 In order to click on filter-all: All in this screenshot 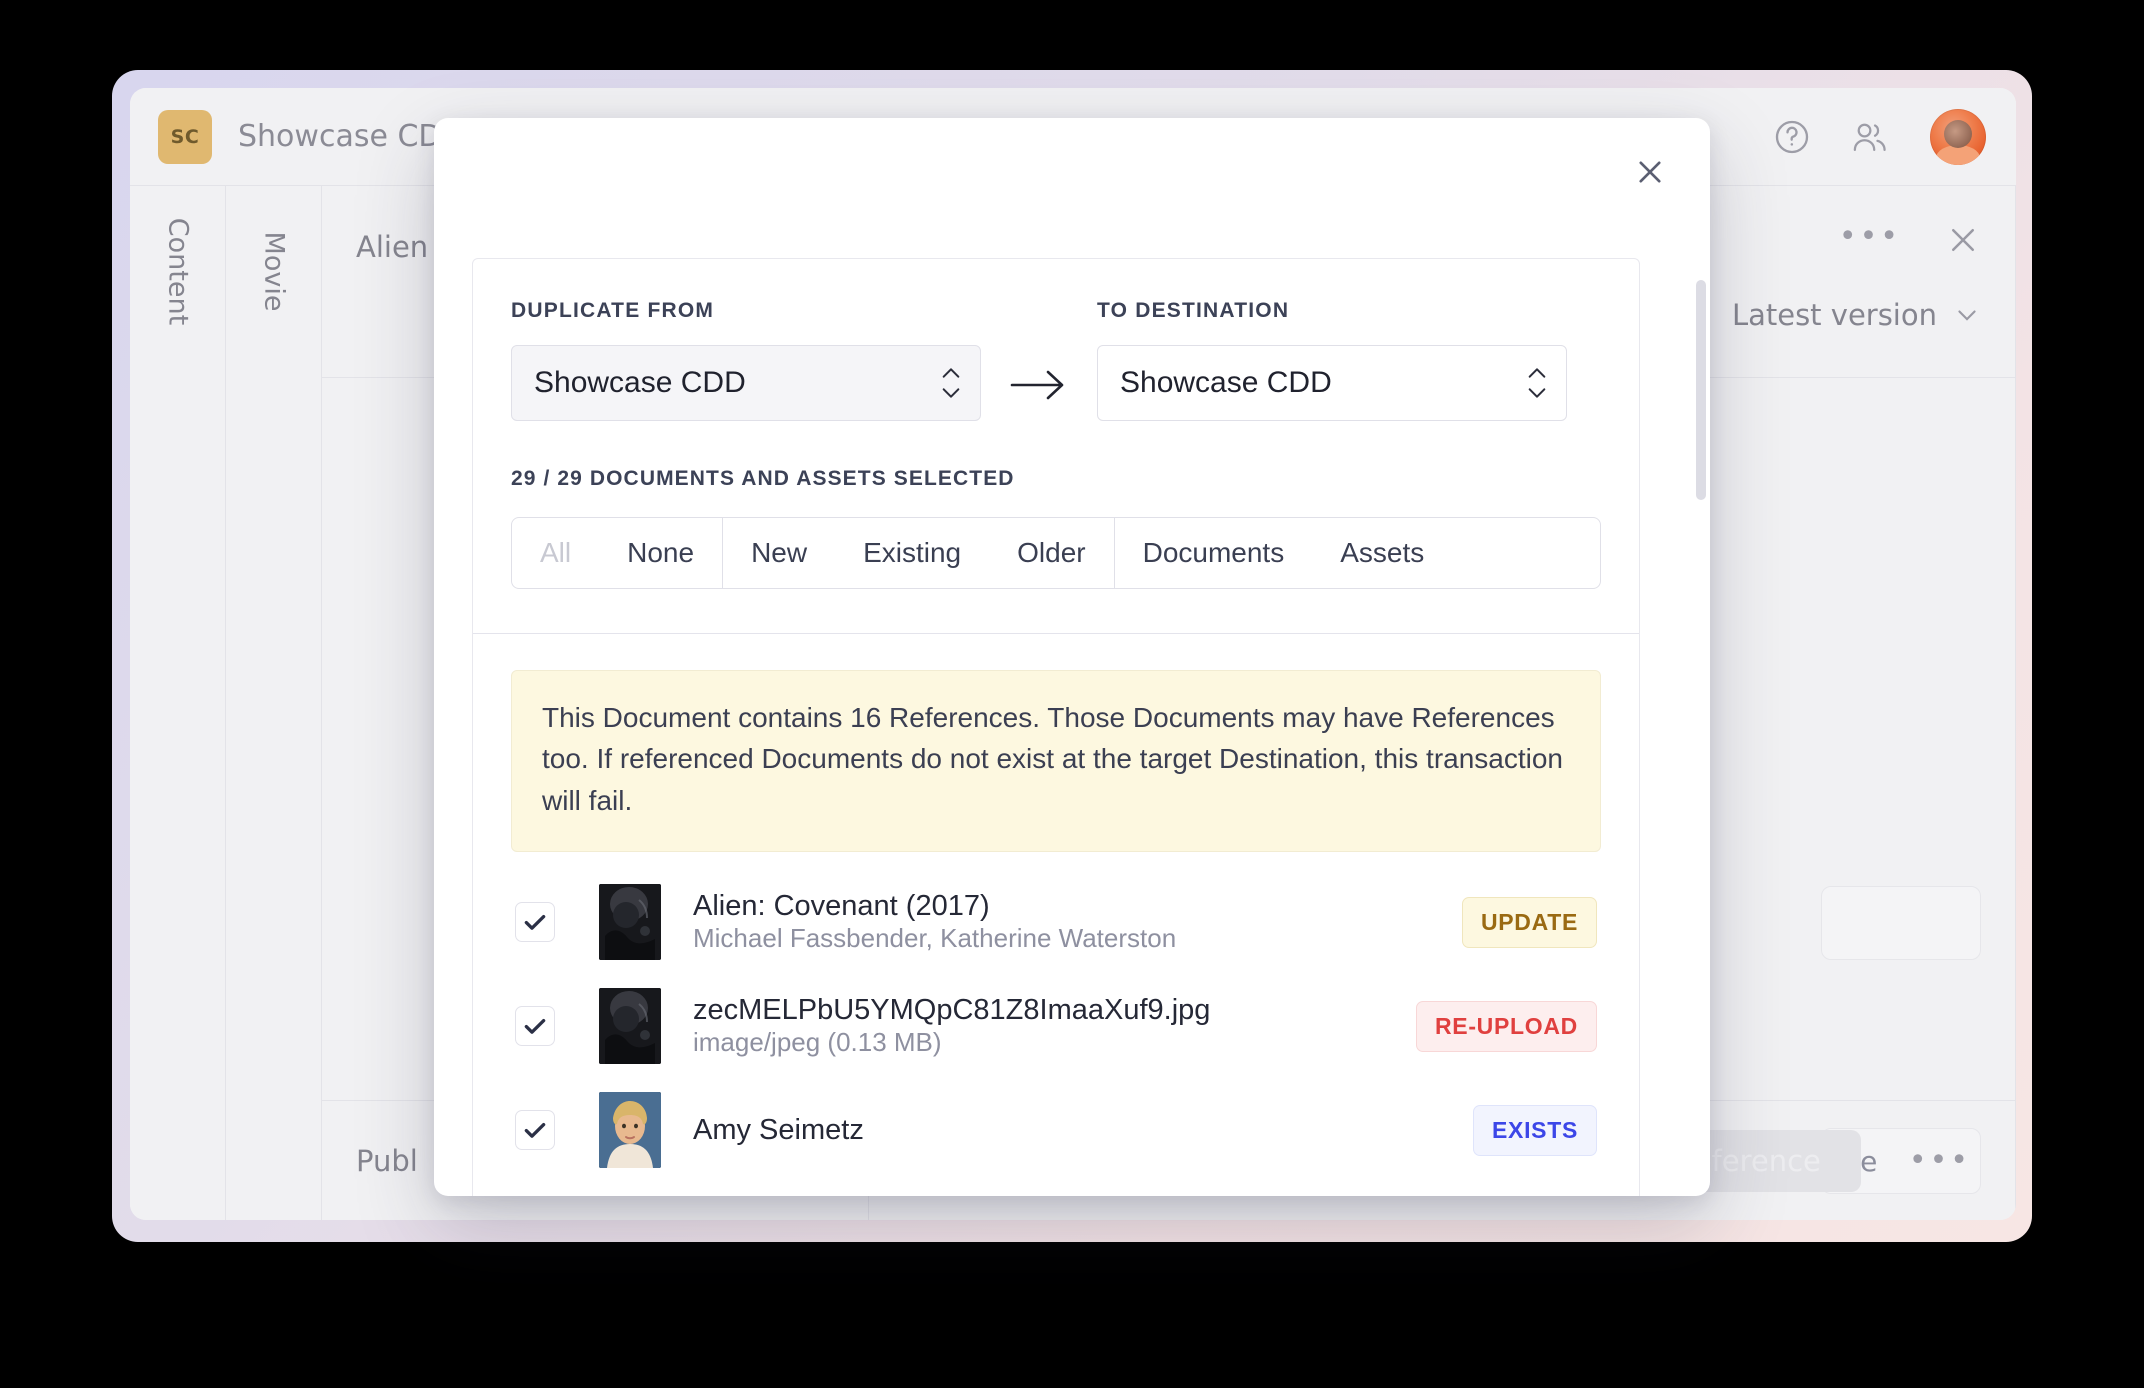, I will do `click(556, 552)`.